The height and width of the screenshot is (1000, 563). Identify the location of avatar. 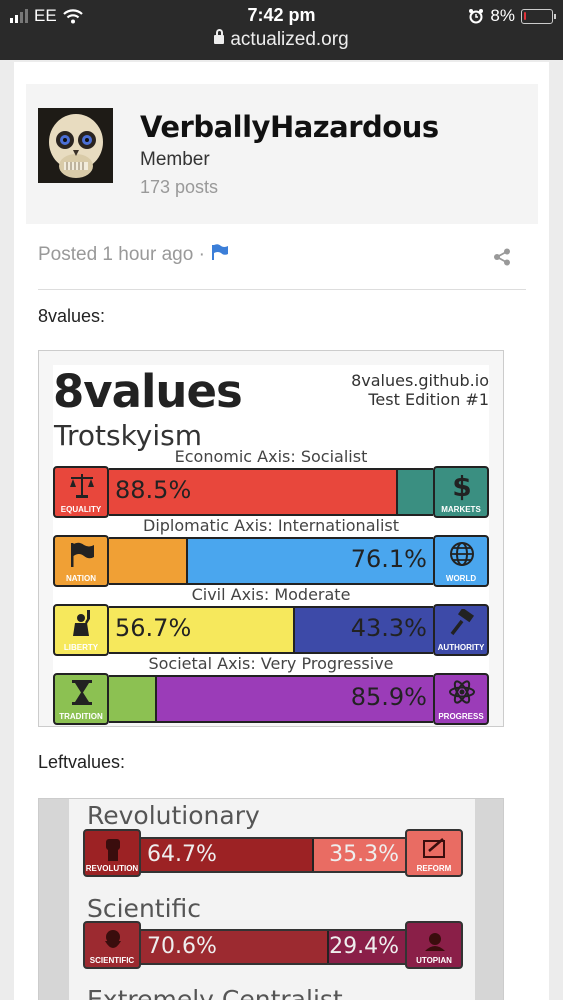
(75, 145).